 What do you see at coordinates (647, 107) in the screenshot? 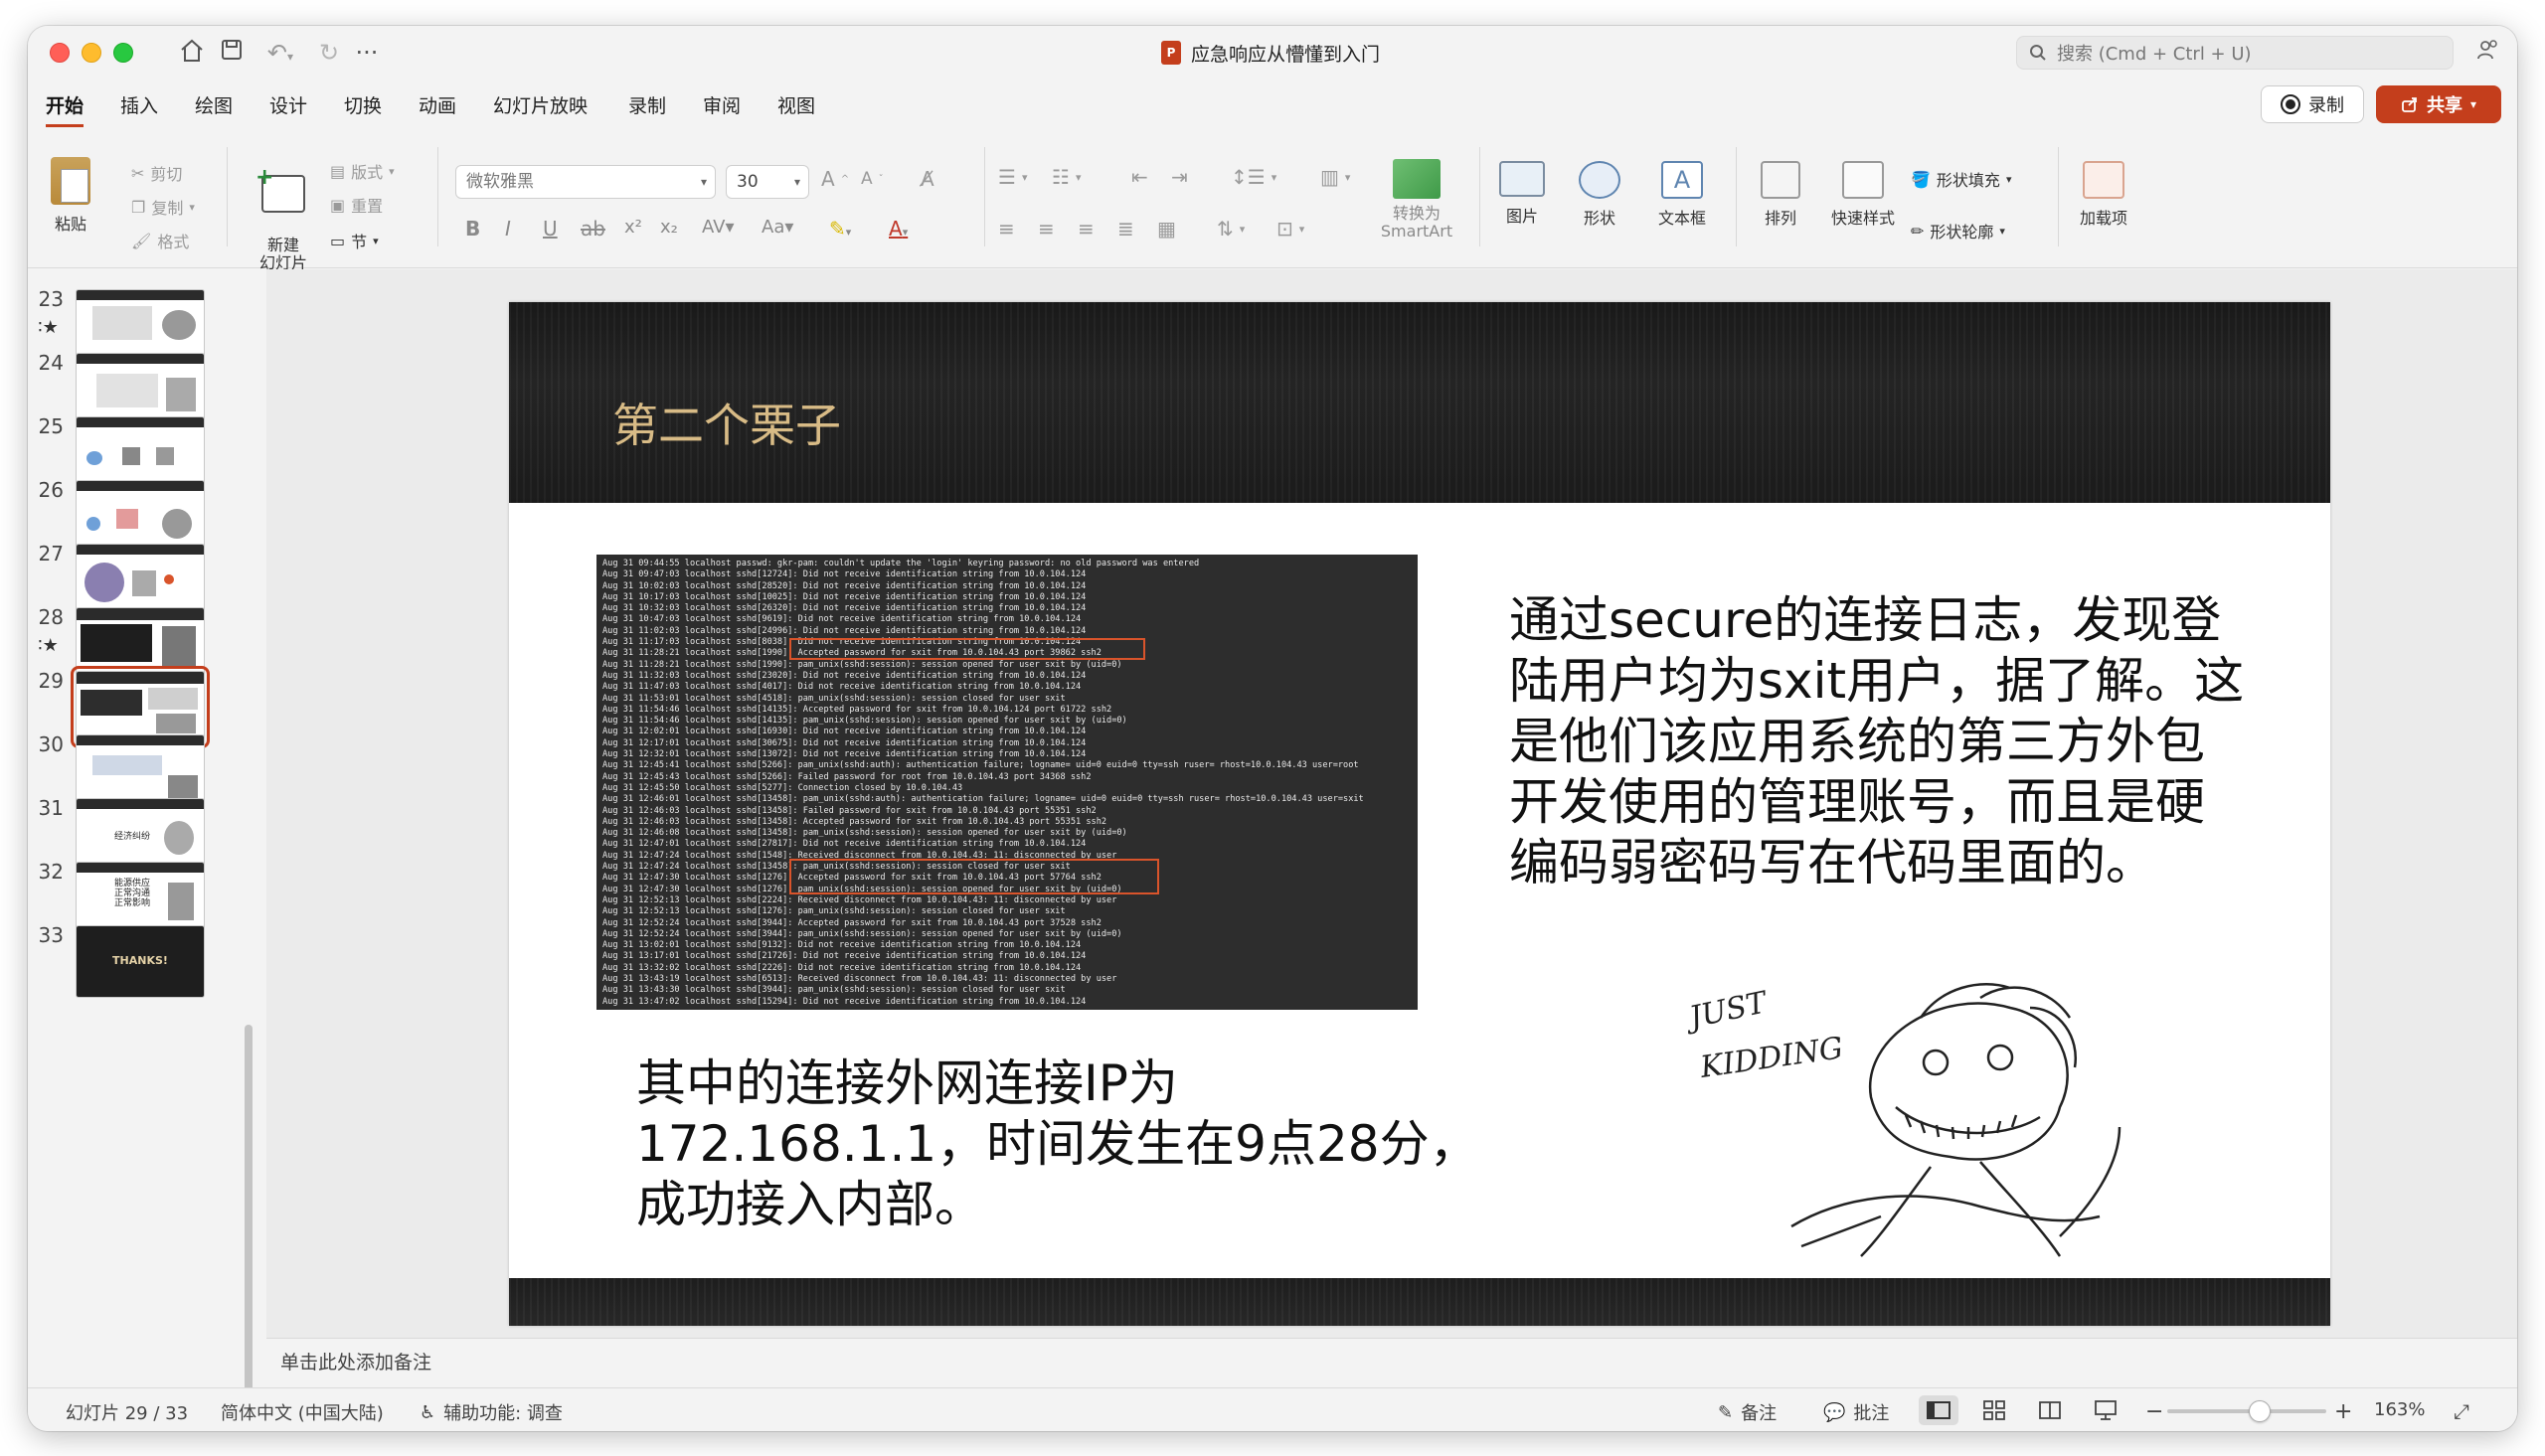
I see `tab-record: 录制` at bounding box center [647, 107].